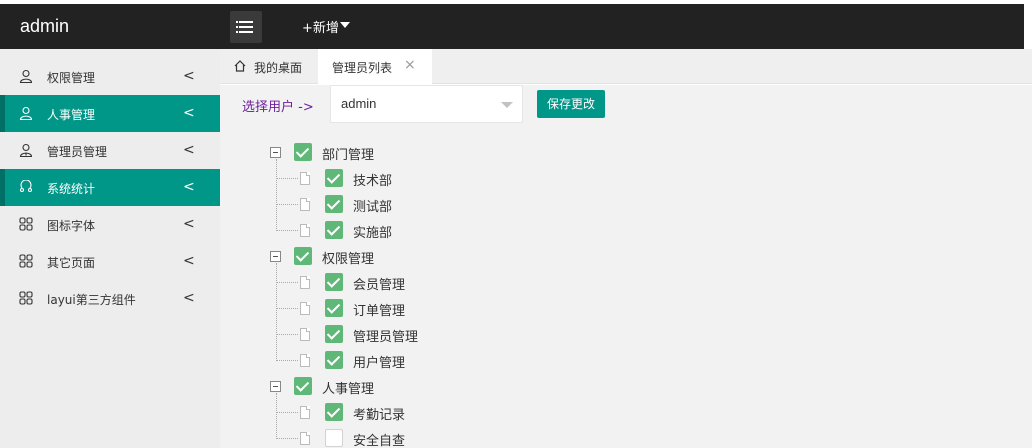  Describe the element at coordinates (1028, 26) in the screenshot. I see `header-edge` at that location.